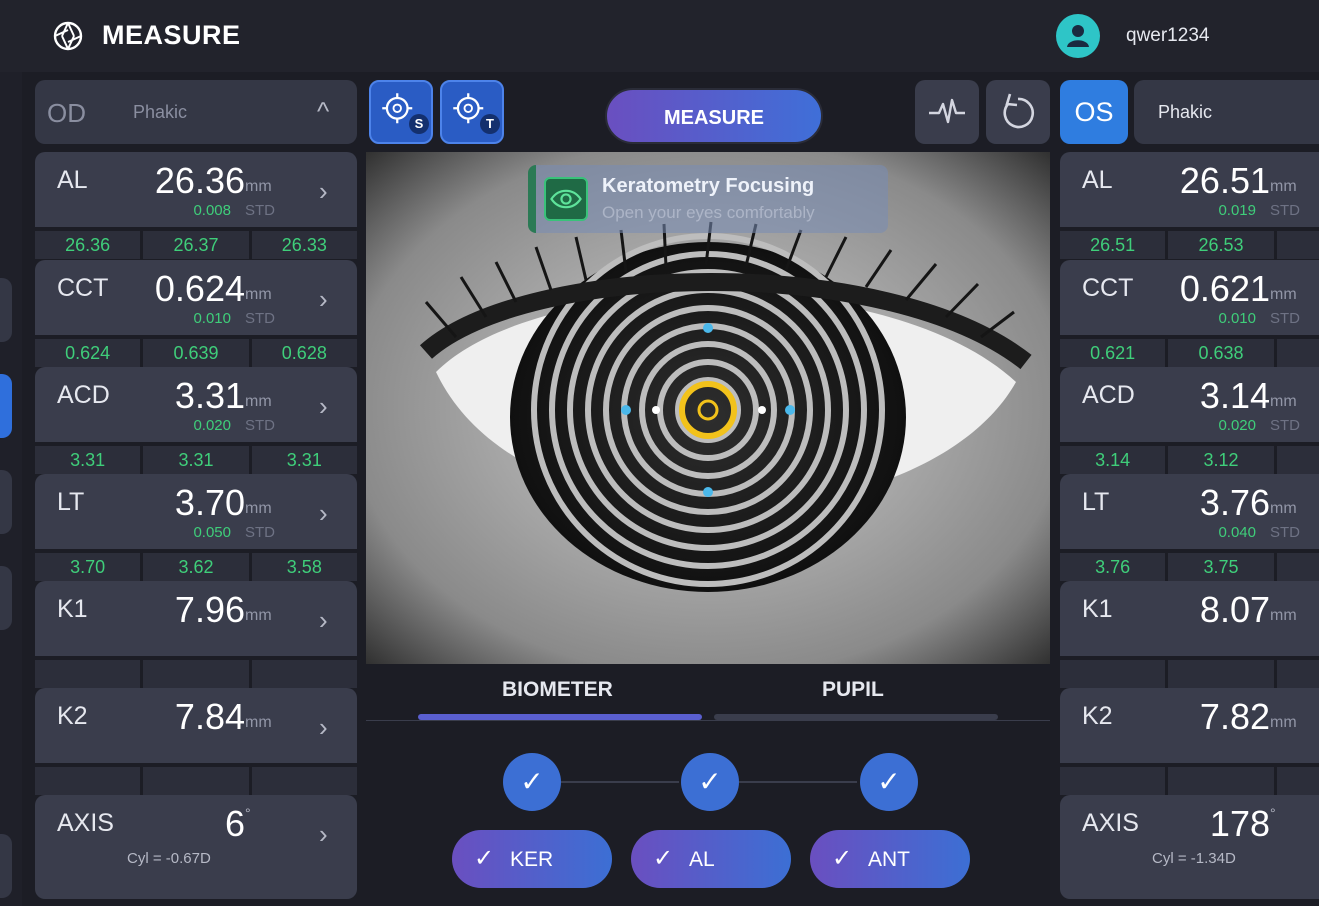  I want to click on rotate-ccw-icon, so click(1018, 111).